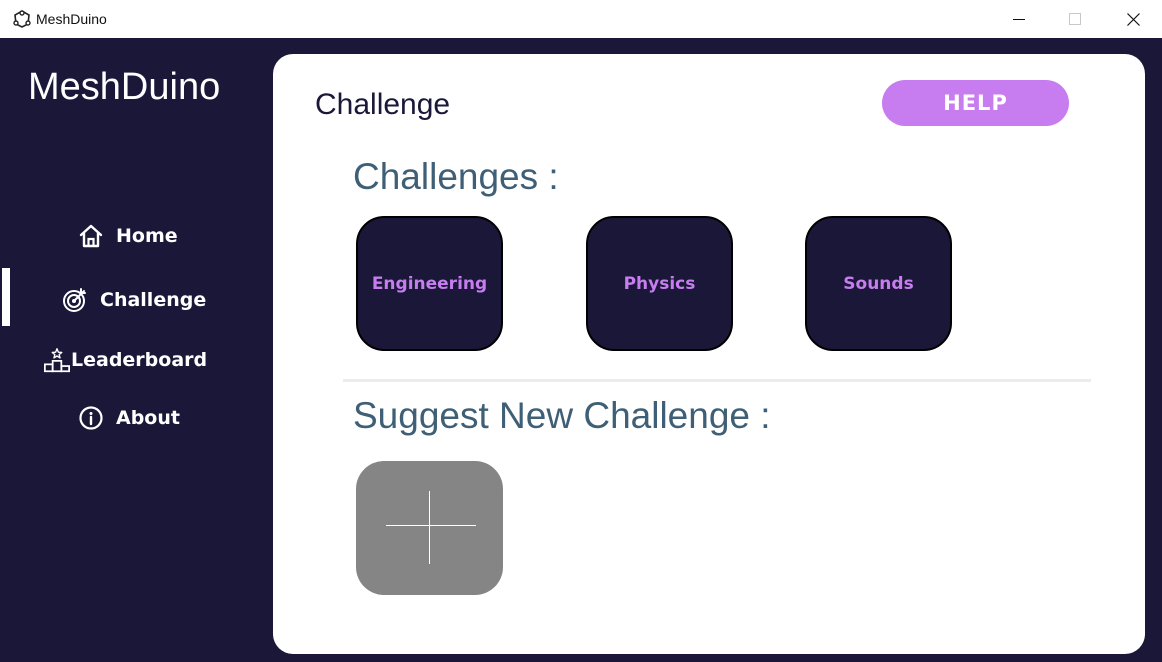 The height and width of the screenshot is (662, 1162). What do you see at coordinates (147, 236) in the screenshot?
I see `sidebar-item-label: Home` at bounding box center [147, 236].